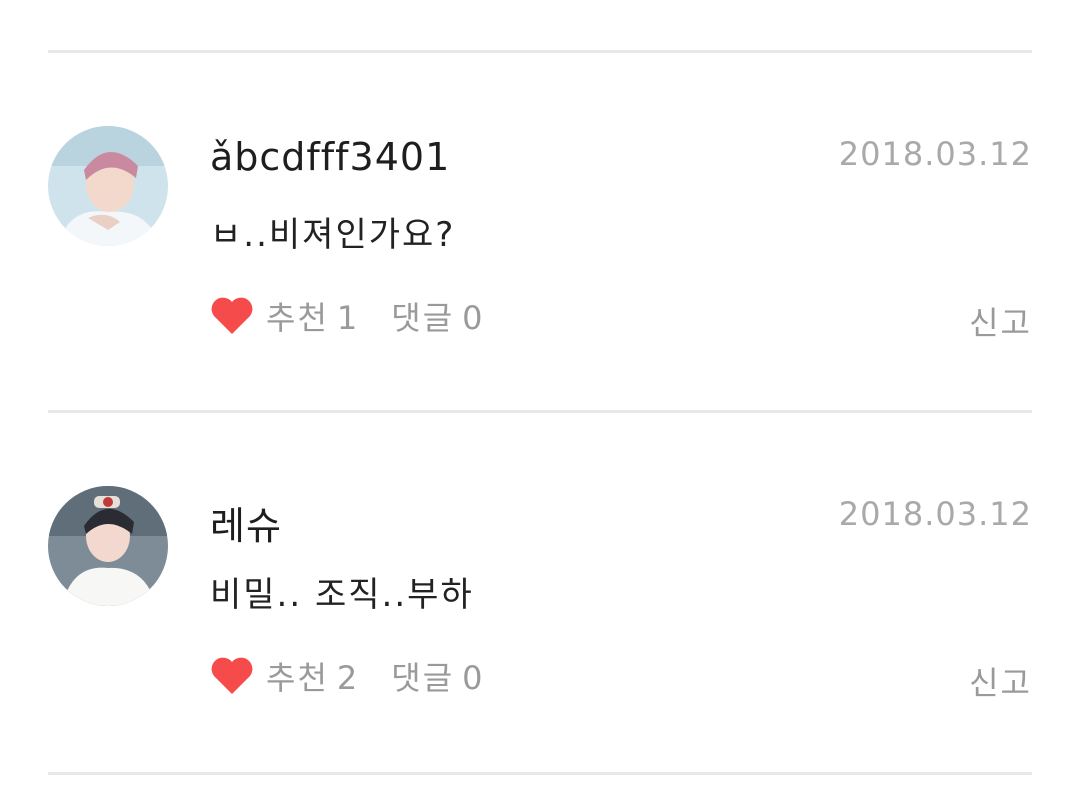 This screenshot has height=810, width=1080. What do you see at coordinates (540, 773) in the screenshot?
I see `divider` at bounding box center [540, 773].